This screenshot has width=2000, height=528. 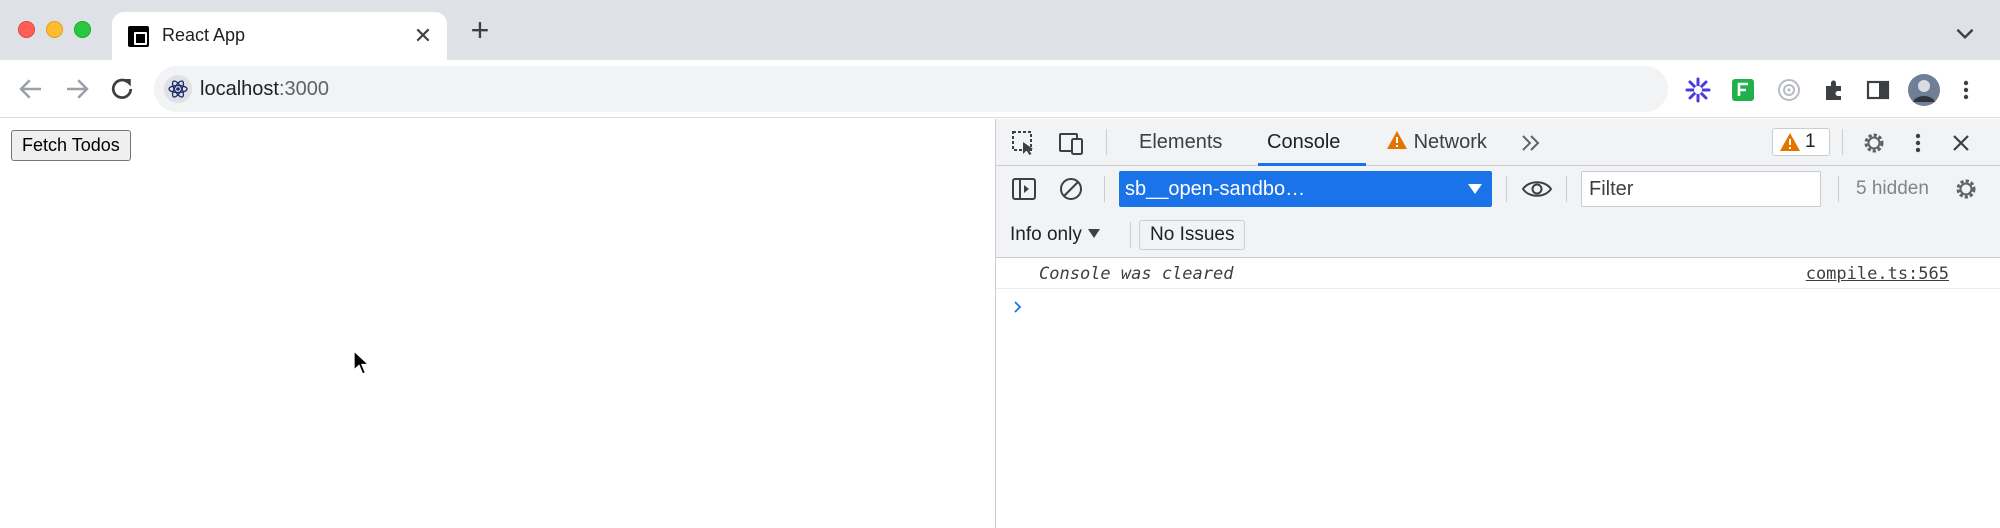 What do you see at coordinates (1071, 143) in the screenshot?
I see `device-toolbar-icon` at bounding box center [1071, 143].